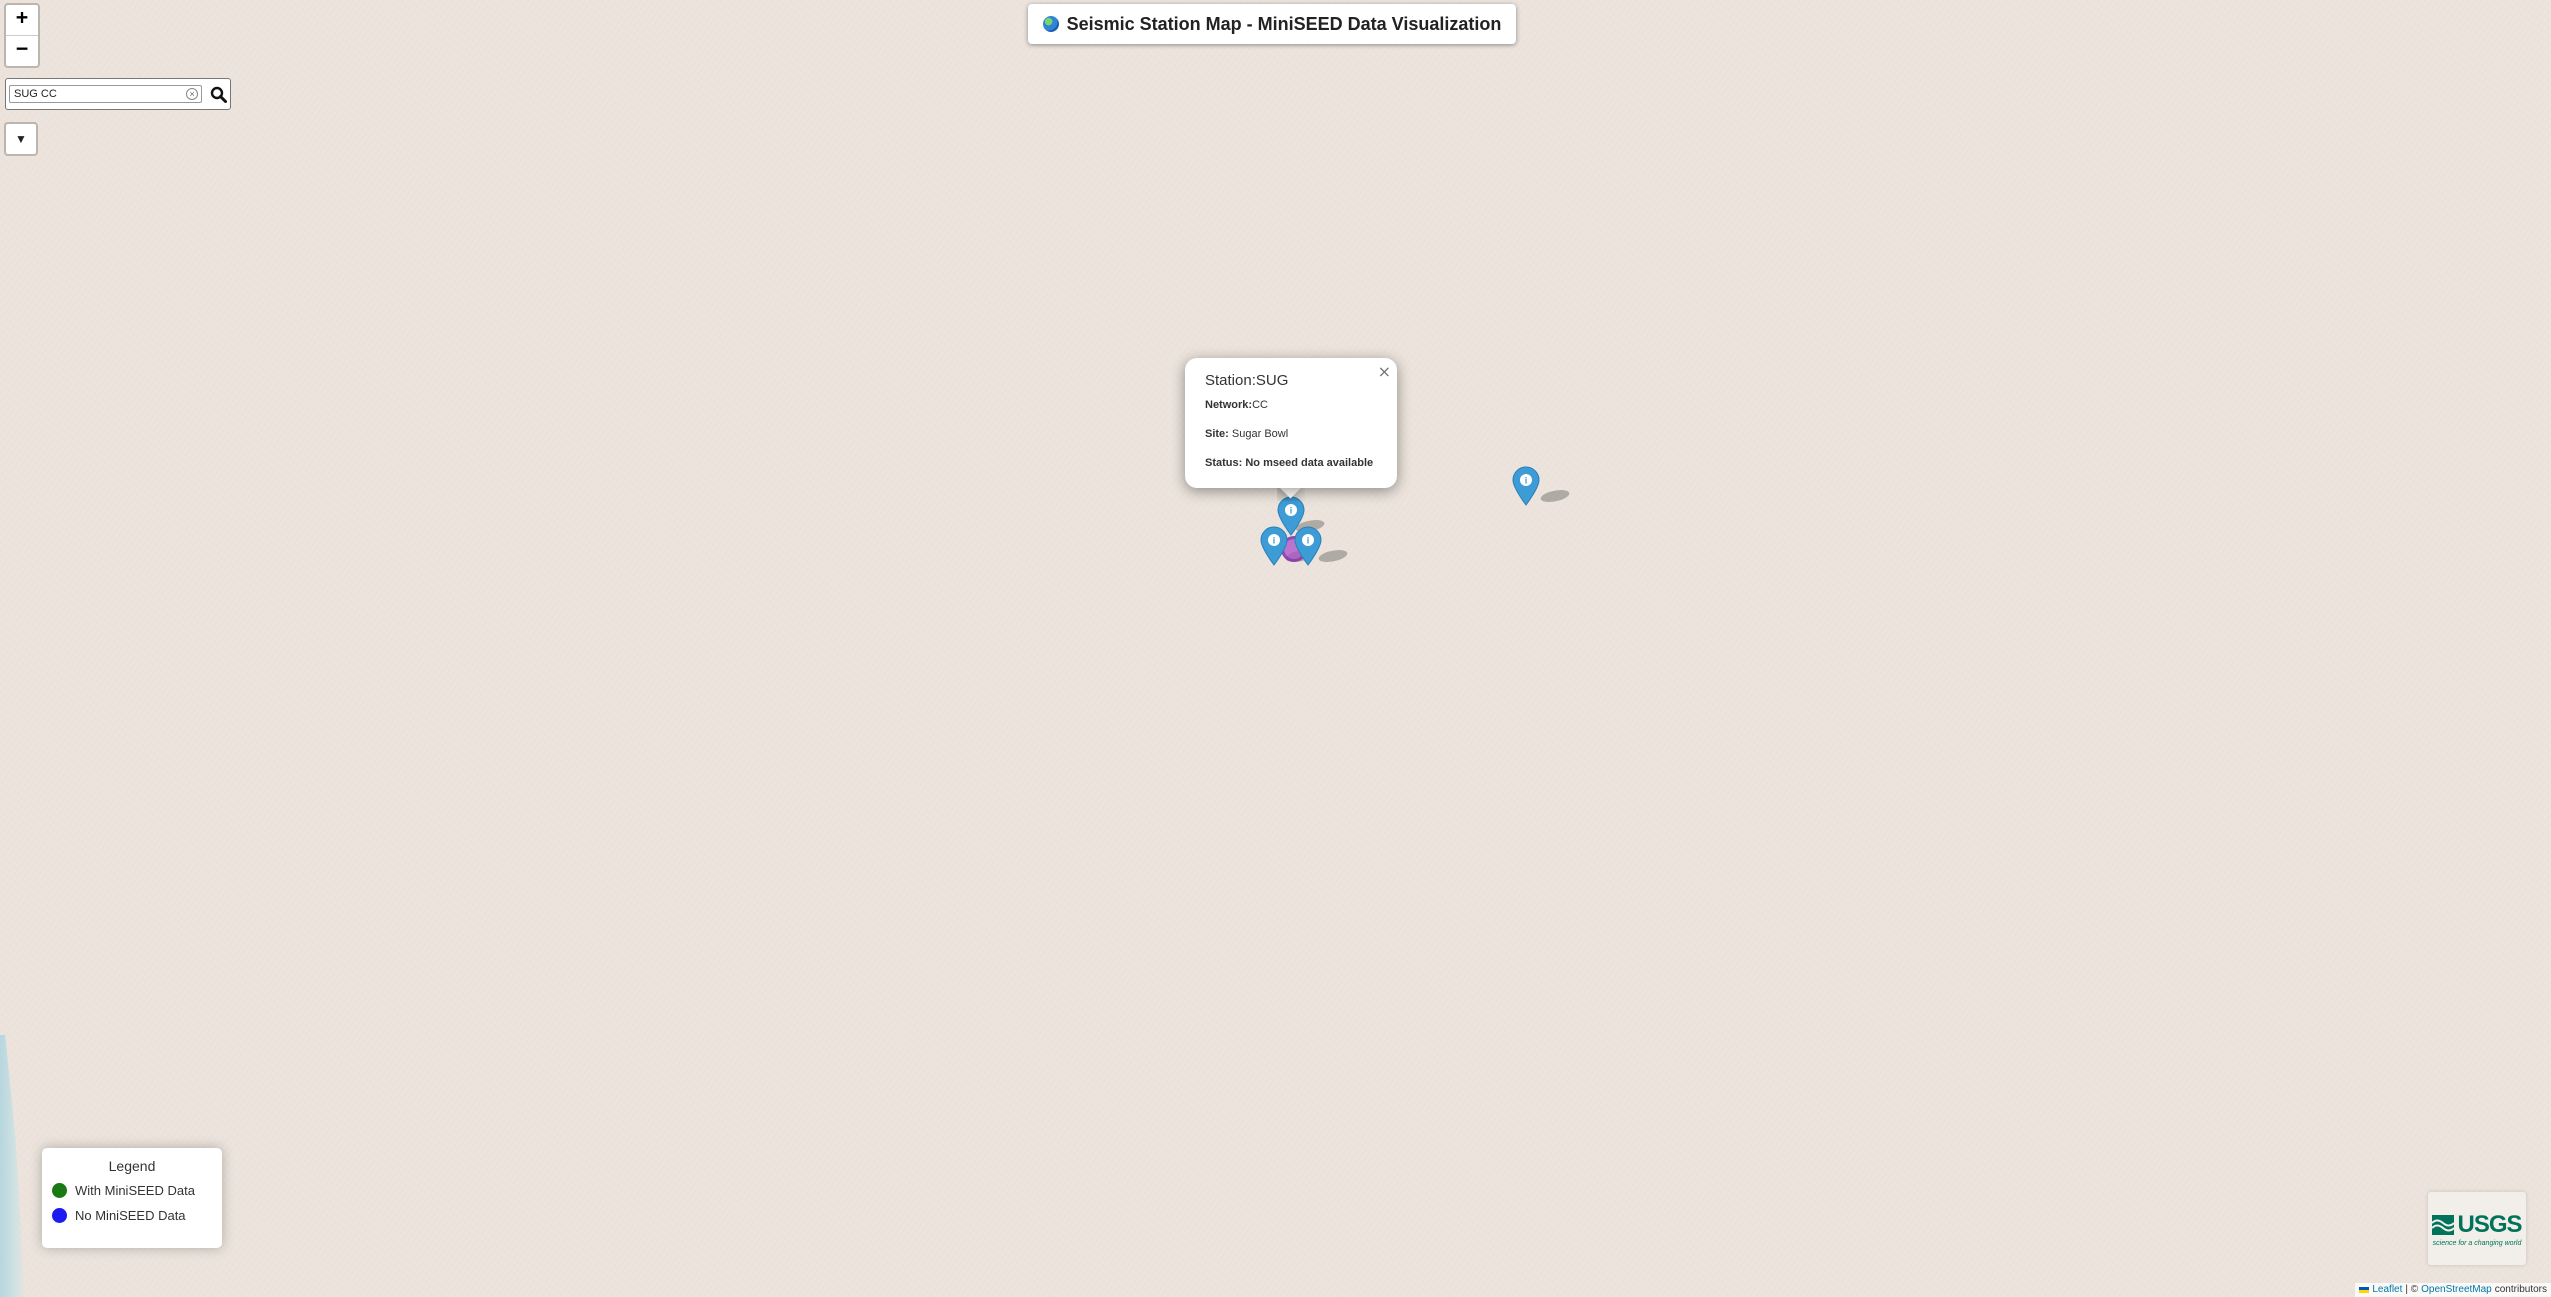  What do you see at coordinates (1229, 405) in the screenshot?
I see `popup-network-label: Network:` at bounding box center [1229, 405].